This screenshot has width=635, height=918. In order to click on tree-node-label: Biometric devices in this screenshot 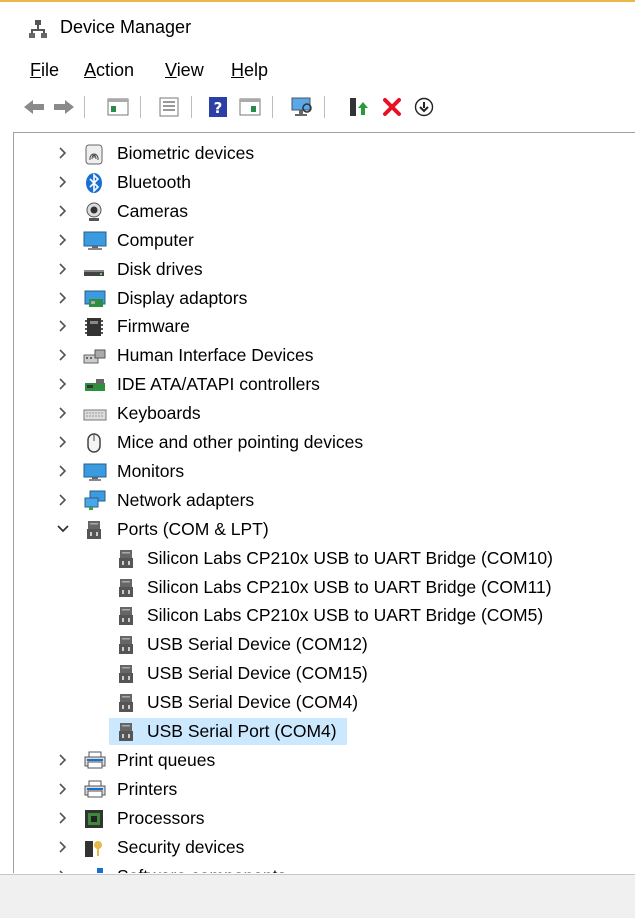, I will do `click(186, 153)`.